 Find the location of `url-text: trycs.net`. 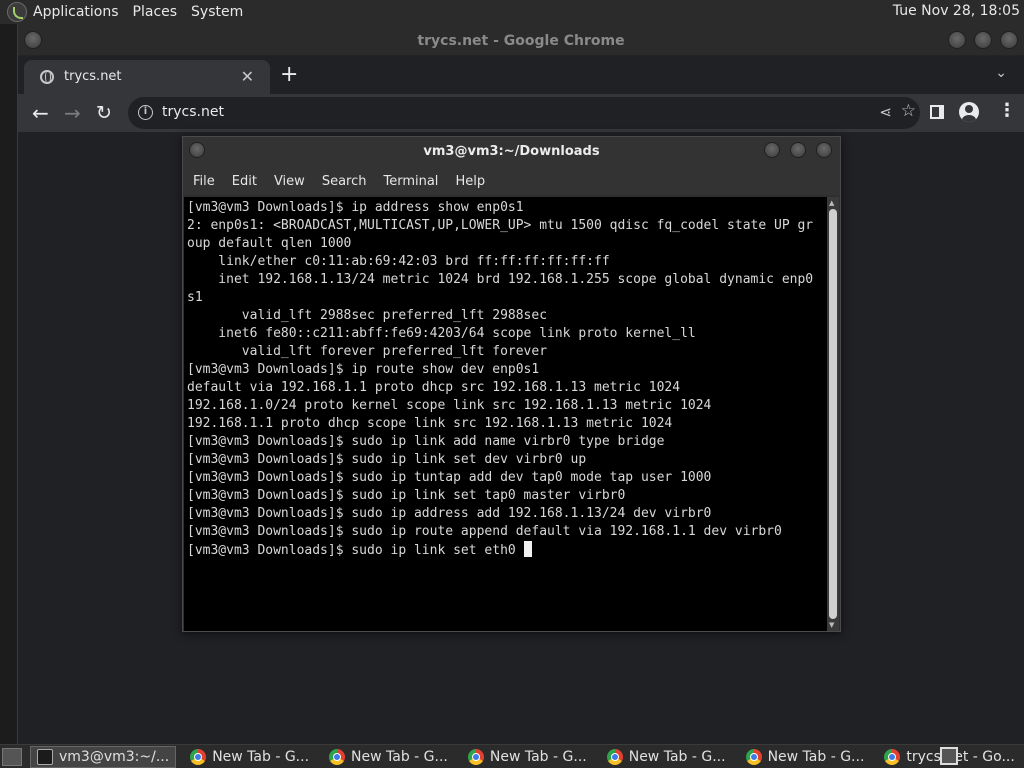

url-text: trycs.net is located at coordinates (193, 112).